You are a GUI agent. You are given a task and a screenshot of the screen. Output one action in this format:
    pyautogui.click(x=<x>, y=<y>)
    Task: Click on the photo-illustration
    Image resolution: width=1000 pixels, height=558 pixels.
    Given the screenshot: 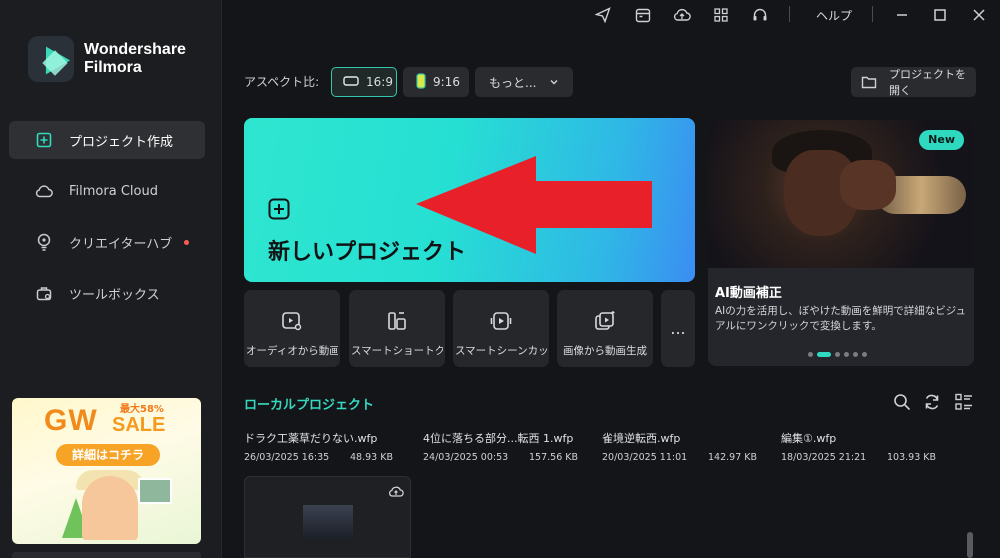 What is the action you would take?
    pyautogui.click(x=155, y=491)
    